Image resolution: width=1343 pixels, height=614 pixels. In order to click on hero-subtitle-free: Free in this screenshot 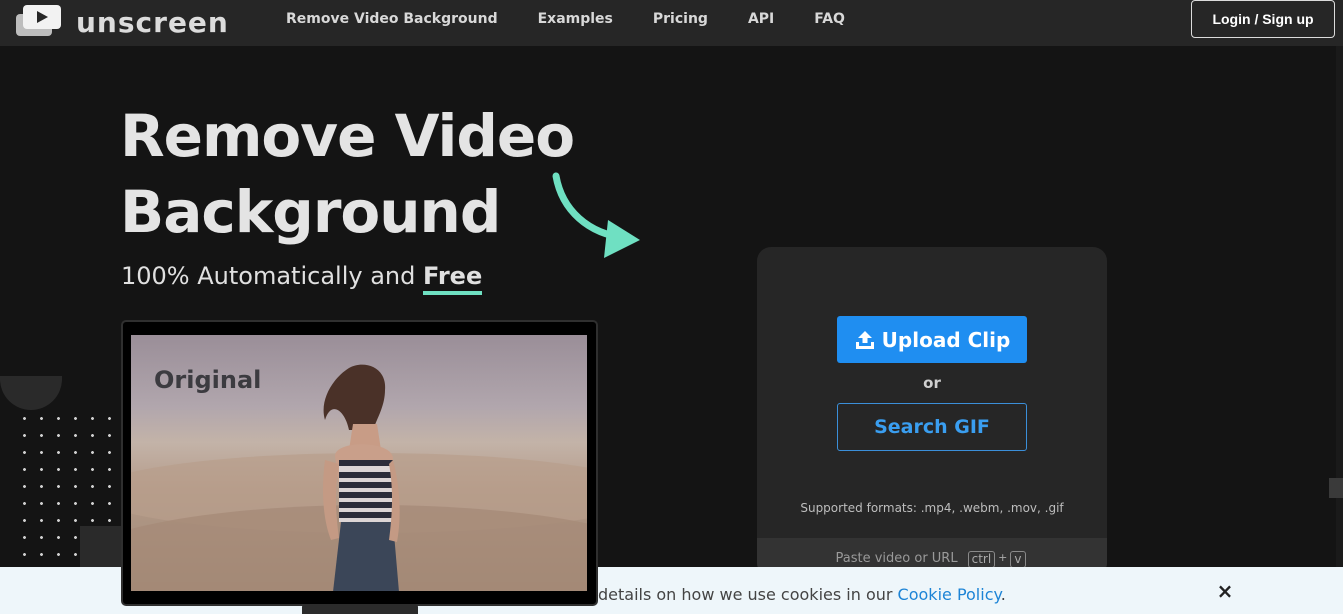, I will do `click(452, 278)`.